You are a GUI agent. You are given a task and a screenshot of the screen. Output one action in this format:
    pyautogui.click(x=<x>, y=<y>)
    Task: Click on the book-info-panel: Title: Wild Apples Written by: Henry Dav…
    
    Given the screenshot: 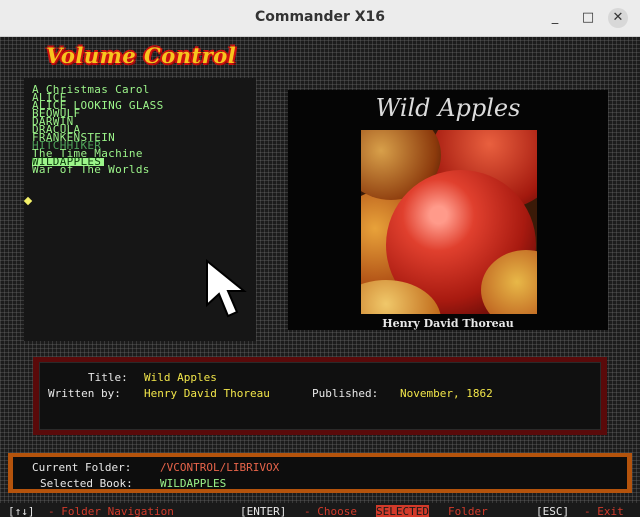 What is the action you would take?
    pyautogui.click(x=320, y=396)
    